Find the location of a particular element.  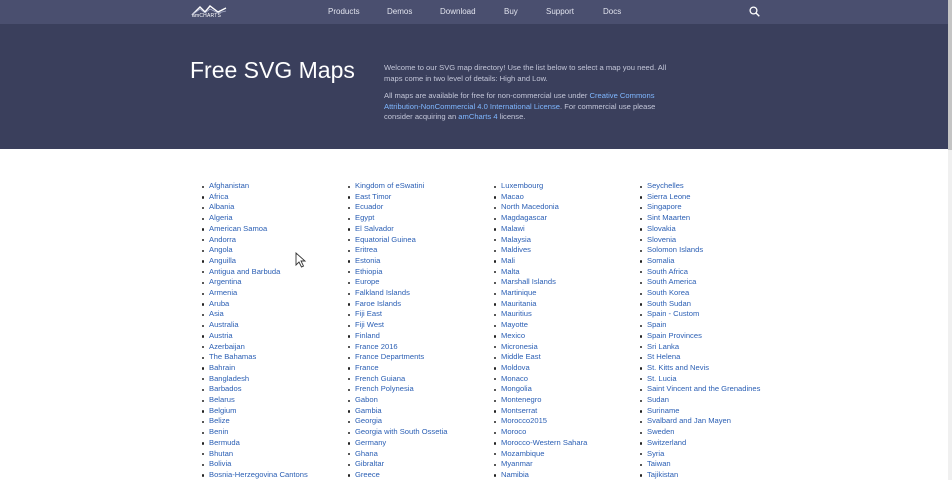

map-link: Sri Lanka is located at coordinates (699, 347).